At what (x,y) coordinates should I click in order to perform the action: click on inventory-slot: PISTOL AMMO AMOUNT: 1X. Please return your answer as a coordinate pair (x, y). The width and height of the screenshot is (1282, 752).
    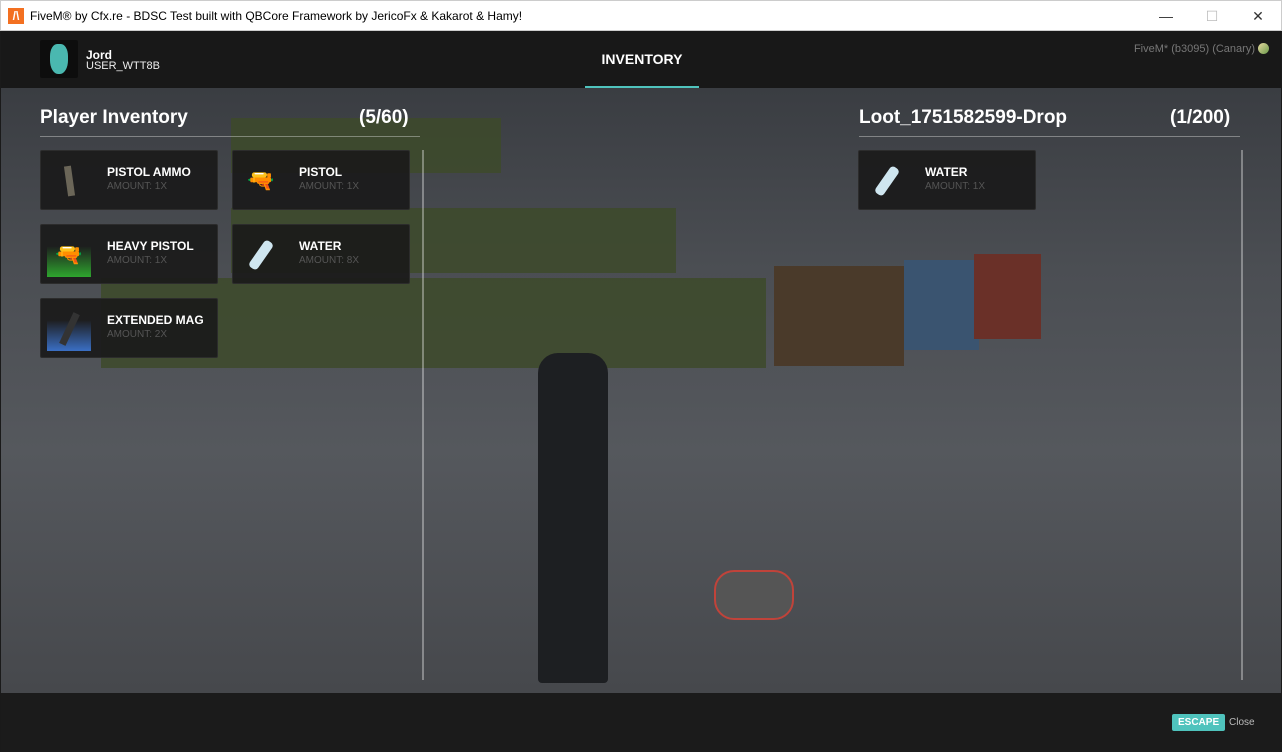
    Looking at the image, I should click on (129, 180).